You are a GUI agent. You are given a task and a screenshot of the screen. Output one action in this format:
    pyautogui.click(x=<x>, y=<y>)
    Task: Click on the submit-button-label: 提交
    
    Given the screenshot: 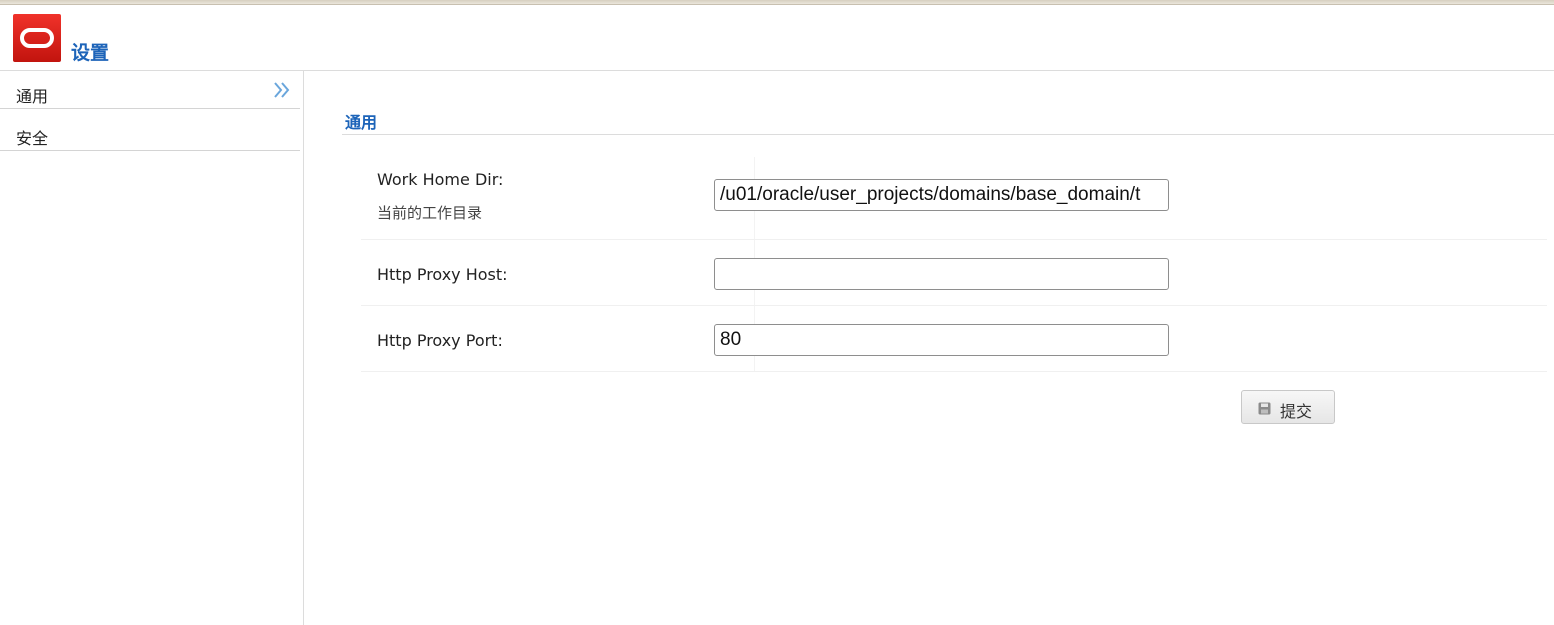 What is the action you would take?
    pyautogui.click(x=1296, y=411)
    